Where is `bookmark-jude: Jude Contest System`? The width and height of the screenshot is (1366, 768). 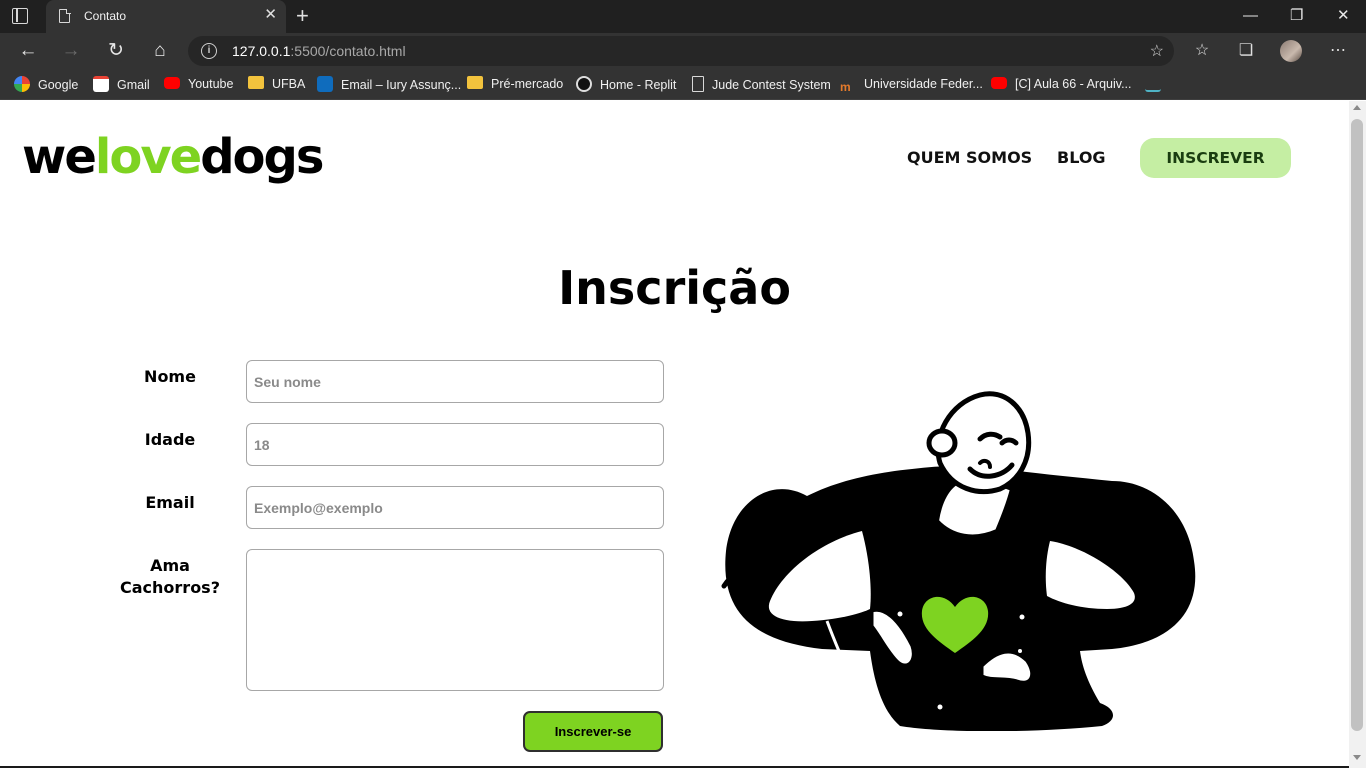
bookmark-jude: Jude Contest System is located at coordinates (761, 85).